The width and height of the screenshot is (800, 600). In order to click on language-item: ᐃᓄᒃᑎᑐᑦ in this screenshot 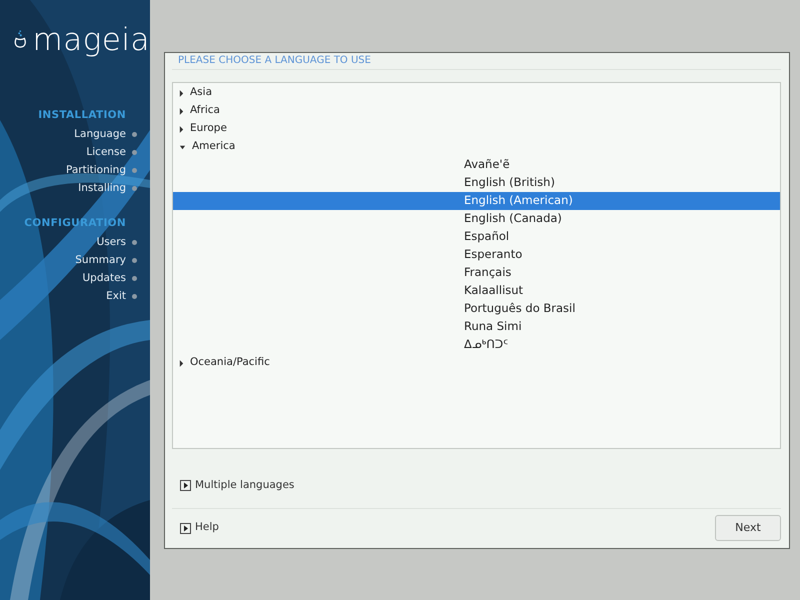, I will do `click(476, 345)`.